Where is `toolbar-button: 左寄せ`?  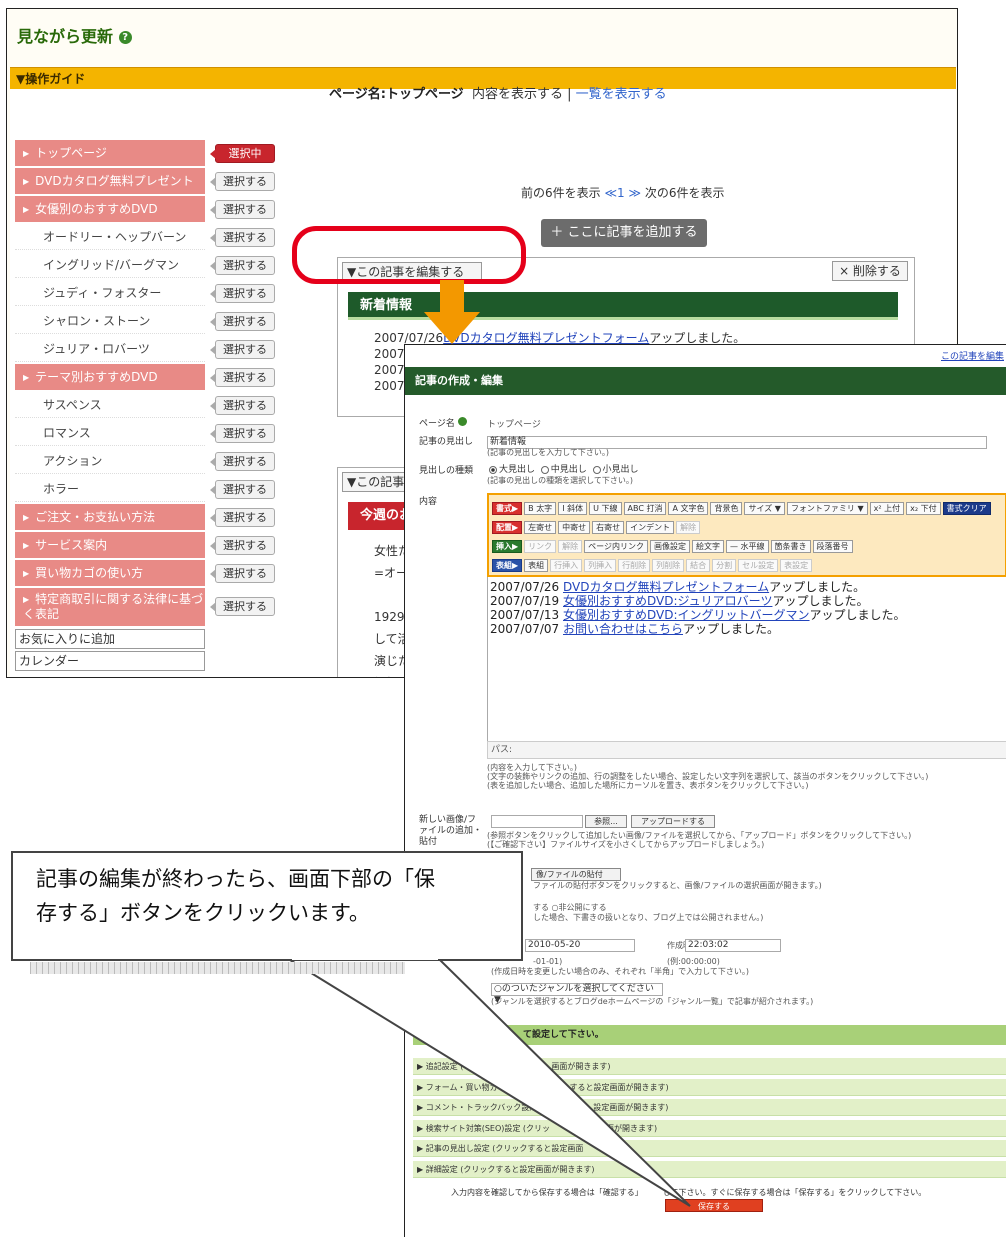
toolbar-button: 左寄せ is located at coordinates (540, 527).